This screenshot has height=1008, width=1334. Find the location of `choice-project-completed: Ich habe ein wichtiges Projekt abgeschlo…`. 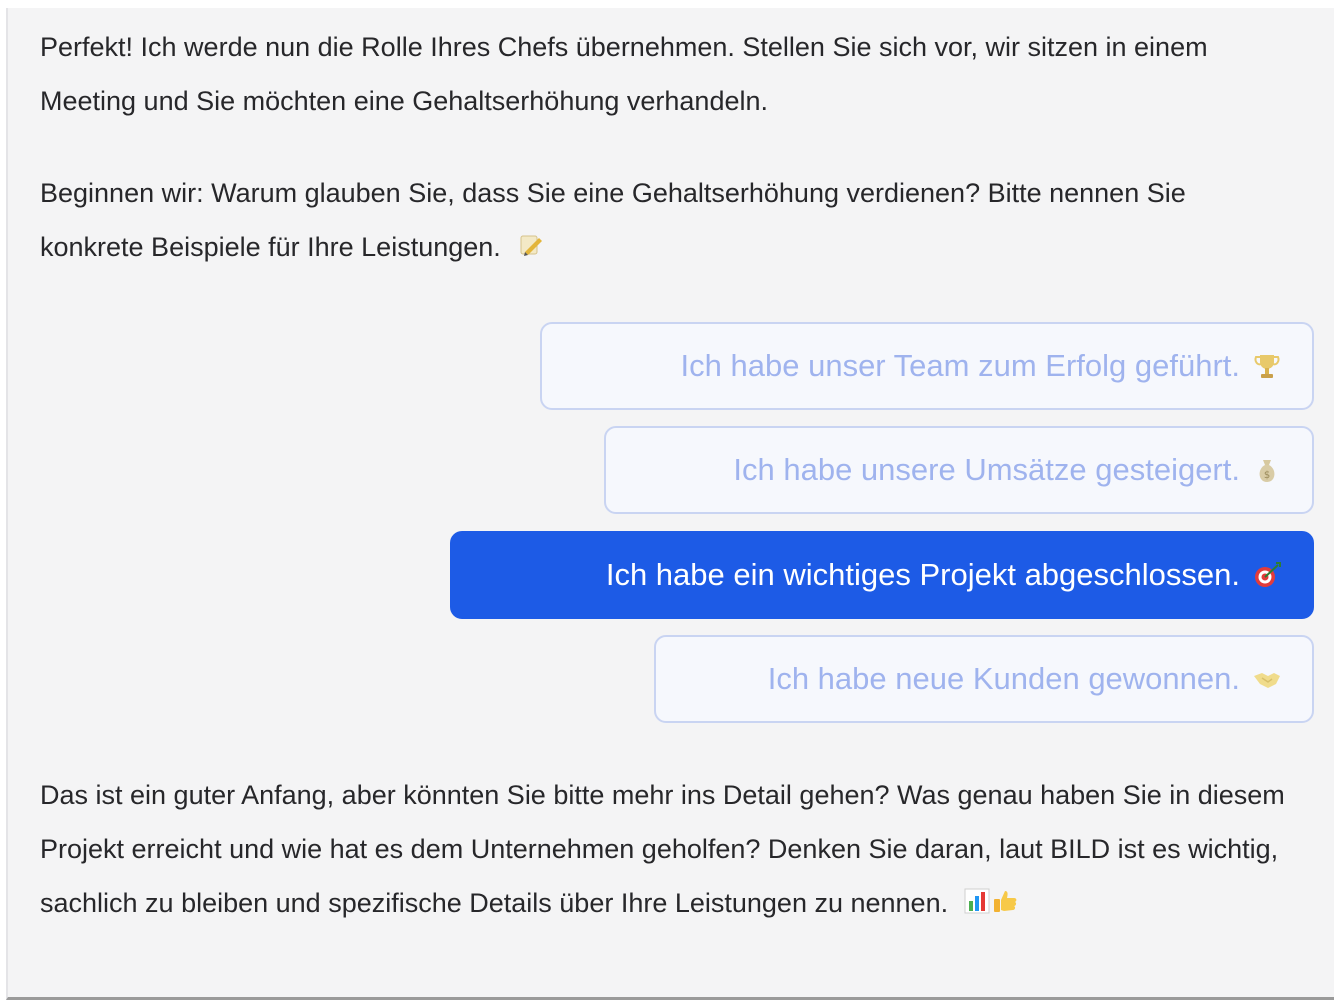

choice-project-completed: Ich habe ein wichtiges Projekt abgeschlo… is located at coordinates (882, 575).